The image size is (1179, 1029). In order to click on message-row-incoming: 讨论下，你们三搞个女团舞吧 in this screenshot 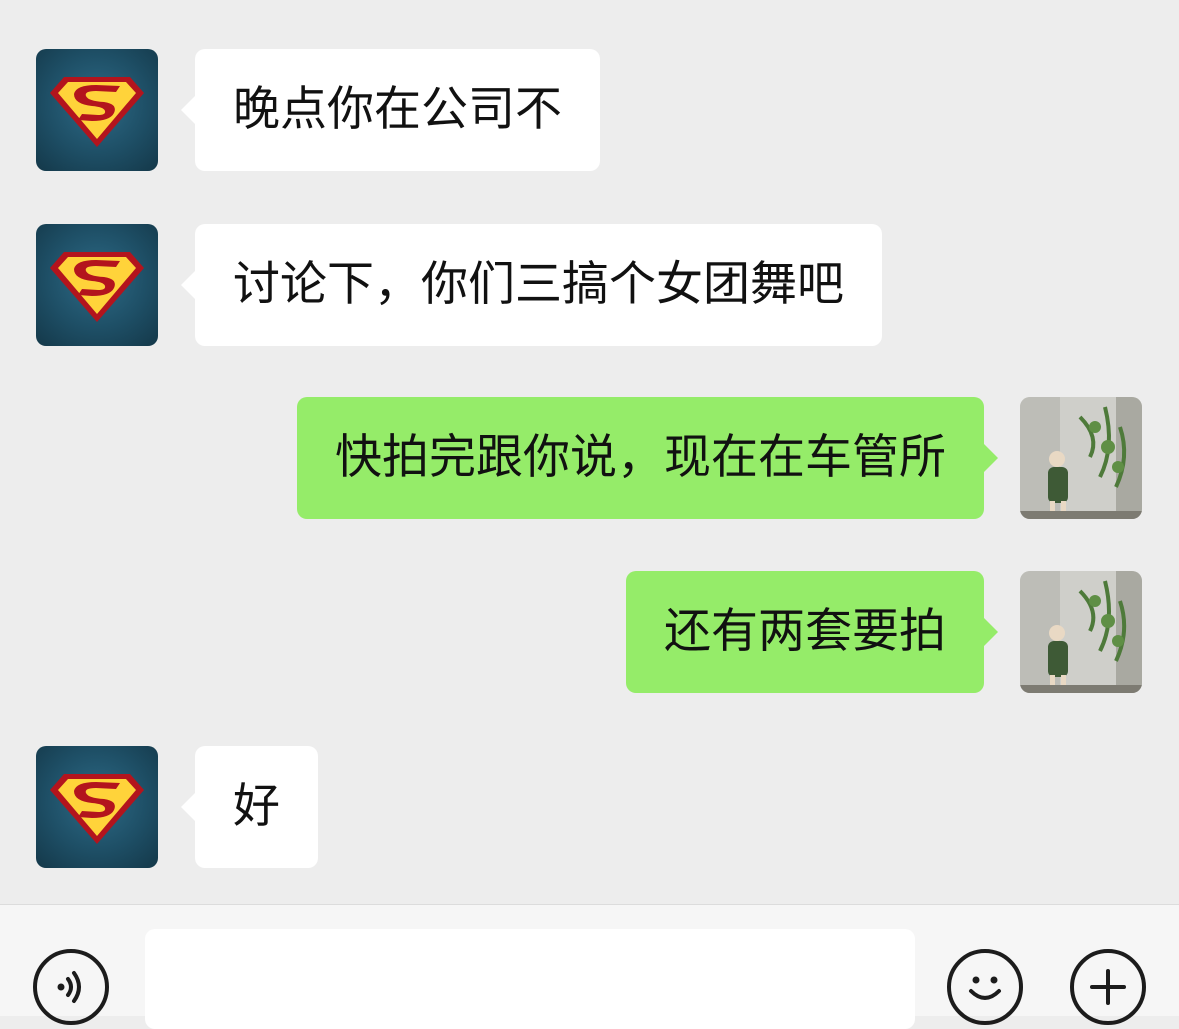, I will do `click(589, 286)`.